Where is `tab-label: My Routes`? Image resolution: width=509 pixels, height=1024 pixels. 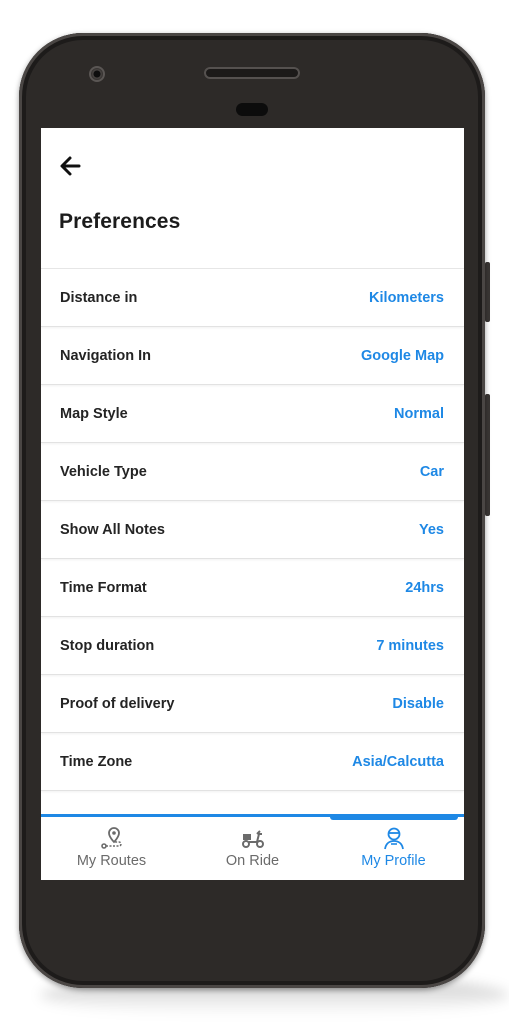
tab-label: My Routes is located at coordinates (111, 861).